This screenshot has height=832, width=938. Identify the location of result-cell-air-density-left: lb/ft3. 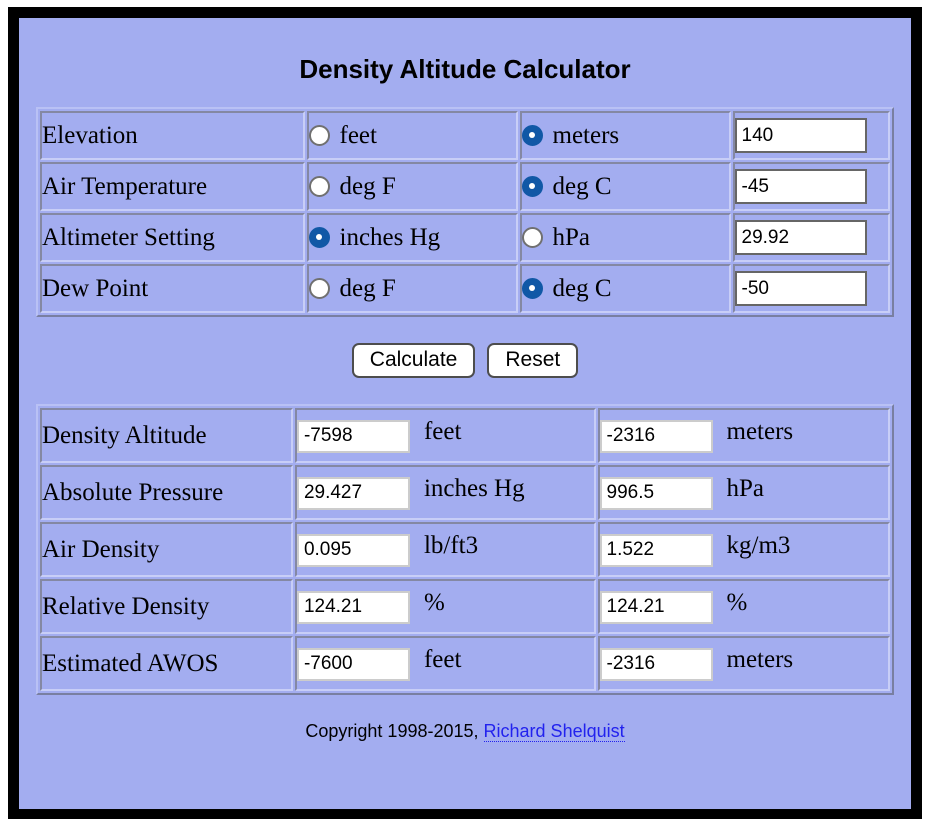
(445, 550).